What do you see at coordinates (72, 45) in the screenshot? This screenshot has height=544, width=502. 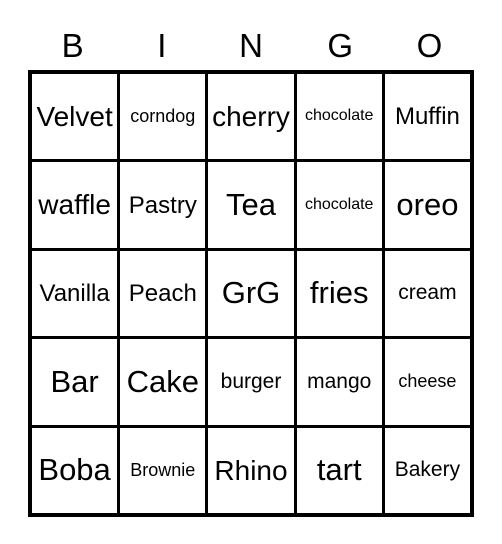 I see `header-letter-b: B` at bounding box center [72, 45].